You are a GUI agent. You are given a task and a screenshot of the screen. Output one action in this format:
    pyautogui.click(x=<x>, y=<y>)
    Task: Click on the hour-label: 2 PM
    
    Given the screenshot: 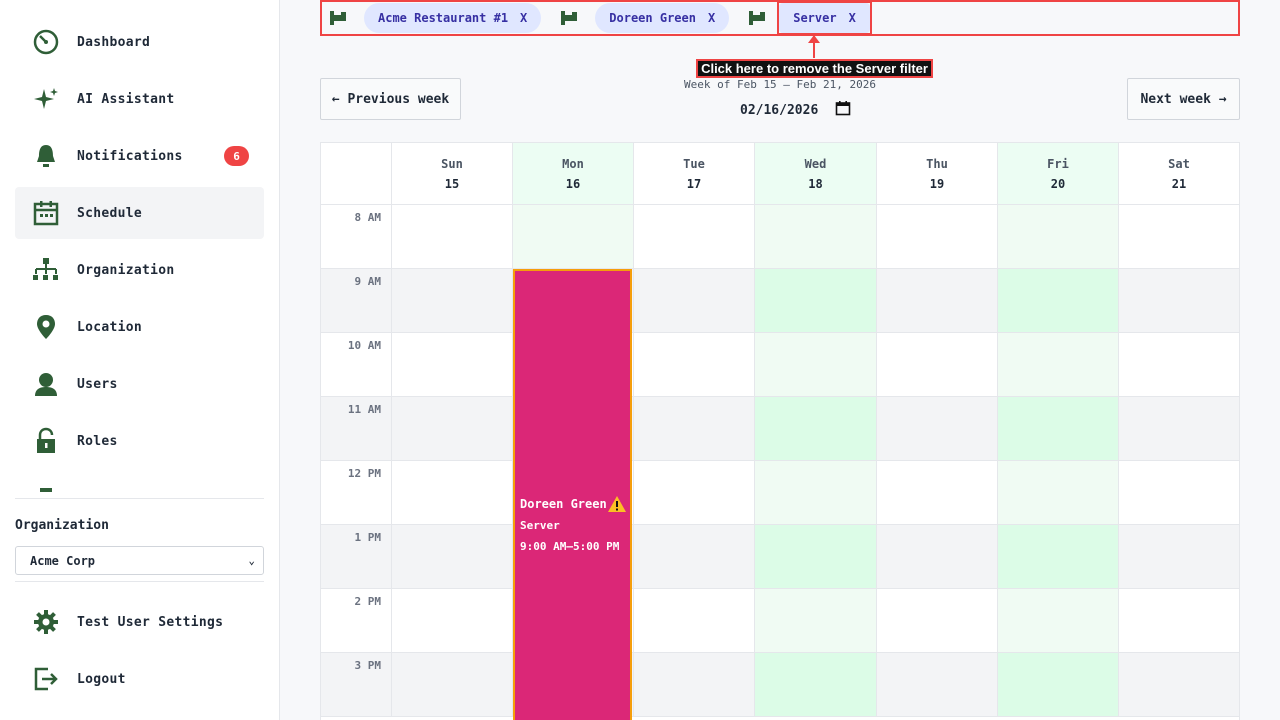 What is the action you would take?
    pyautogui.click(x=368, y=601)
    